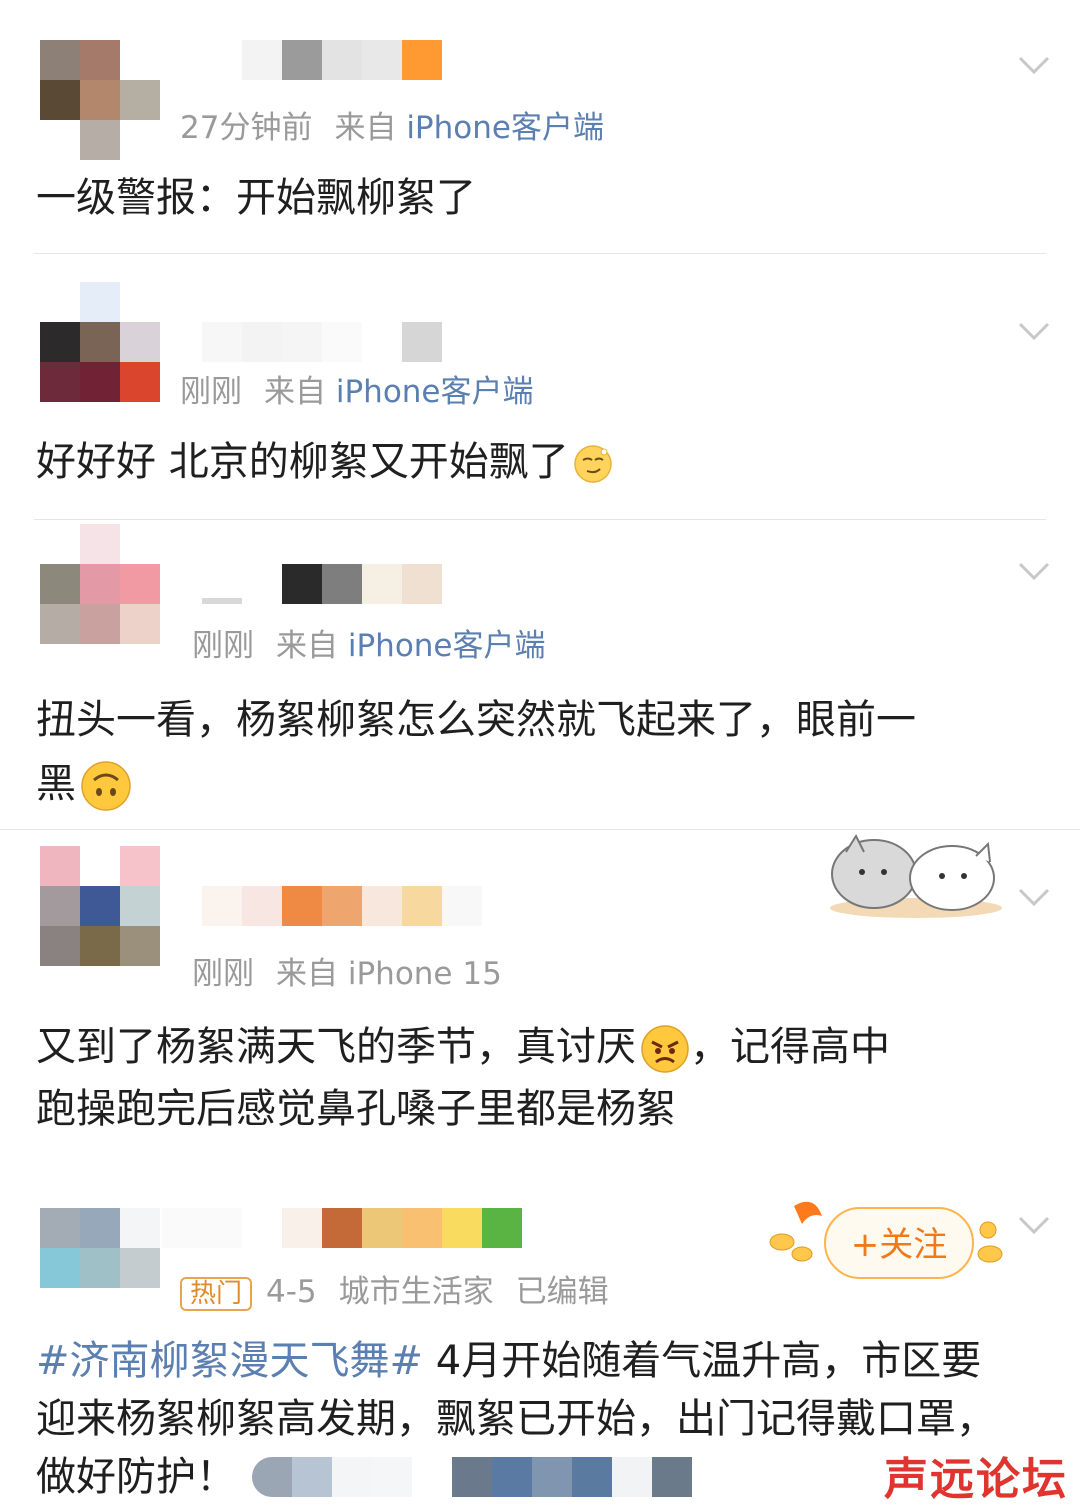  What do you see at coordinates (229, 1361) in the screenshot?
I see `topic-hashtag: #济南柳絮漫天飞舞#` at bounding box center [229, 1361].